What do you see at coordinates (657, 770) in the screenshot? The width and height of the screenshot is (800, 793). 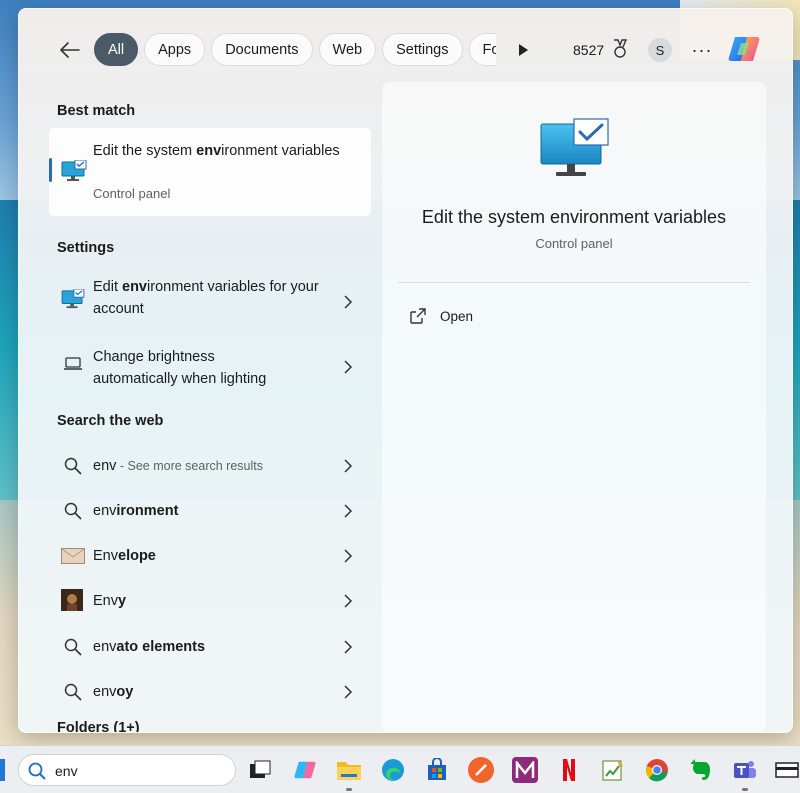 I see `chrome-icon` at bounding box center [657, 770].